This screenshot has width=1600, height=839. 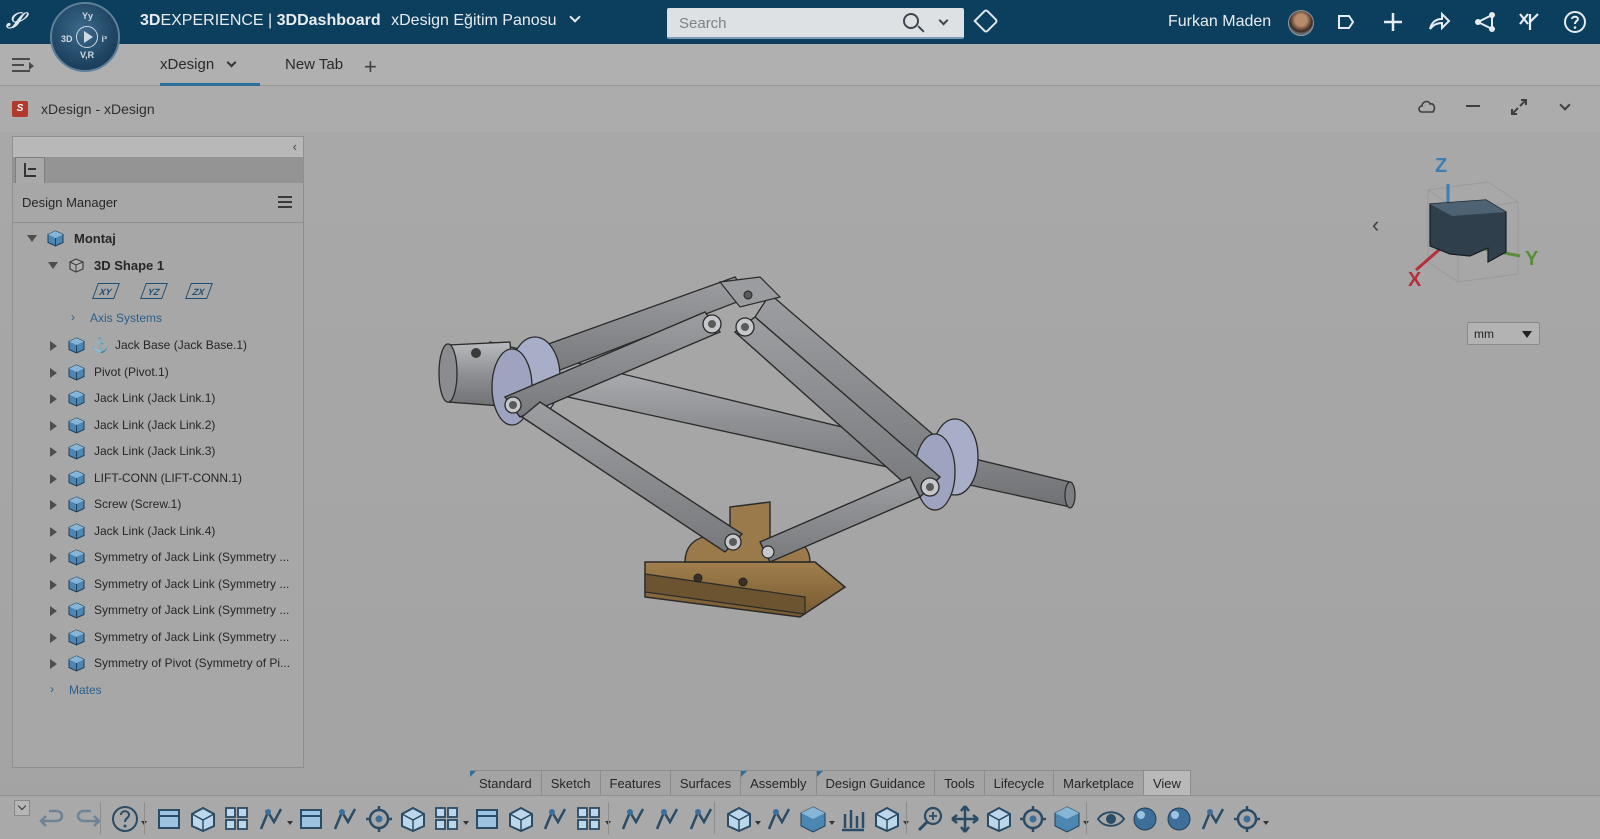 I want to click on render-icon, so click(x=1179, y=819).